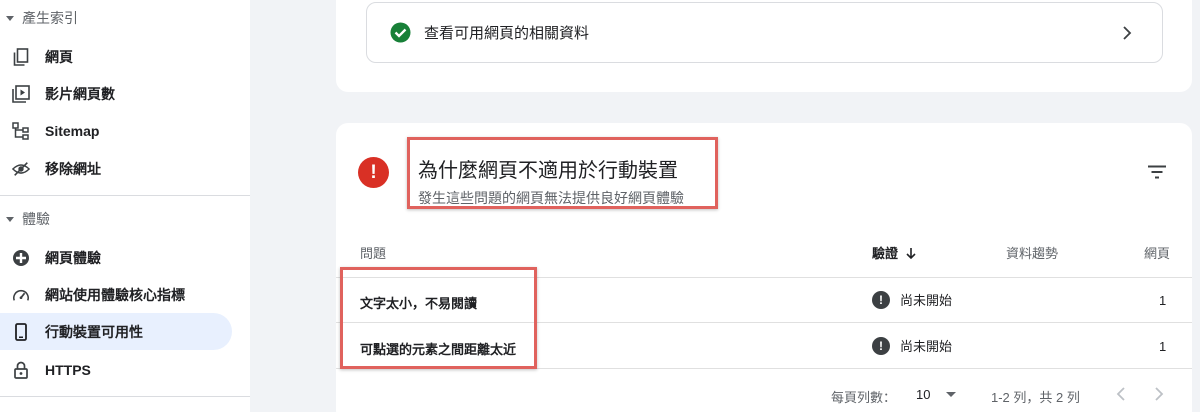 This screenshot has width=1200, height=412. What do you see at coordinates (1157, 253) in the screenshot?
I see `column-header-pages: 網頁` at bounding box center [1157, 253].